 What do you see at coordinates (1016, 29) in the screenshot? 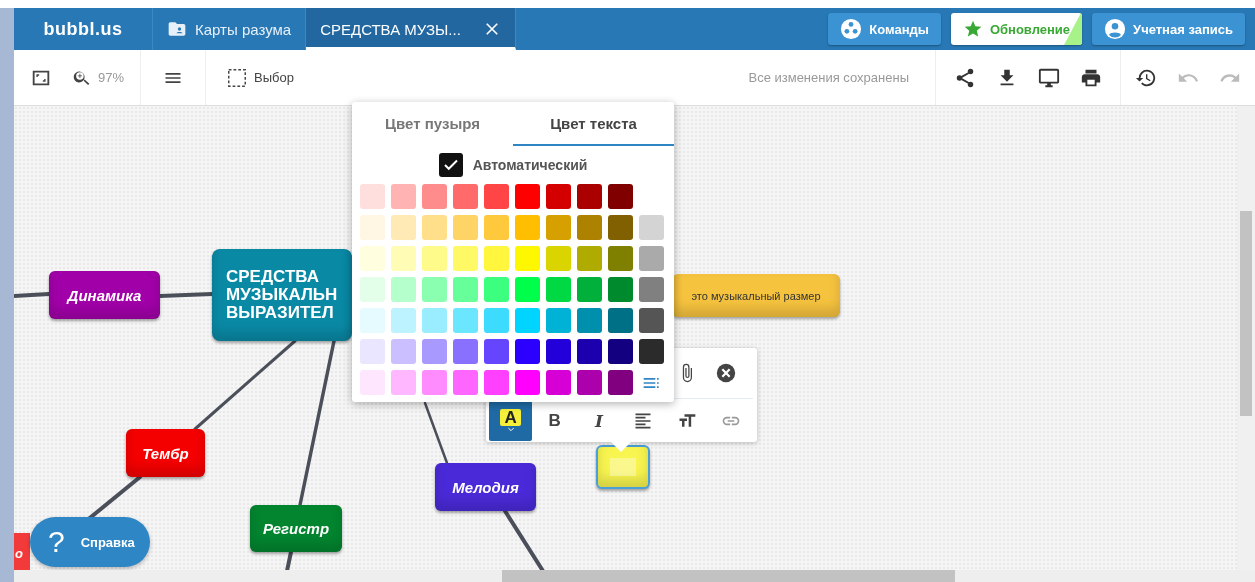
I see `upgrade-button: Обновление` at bounding box center [1016, 29].